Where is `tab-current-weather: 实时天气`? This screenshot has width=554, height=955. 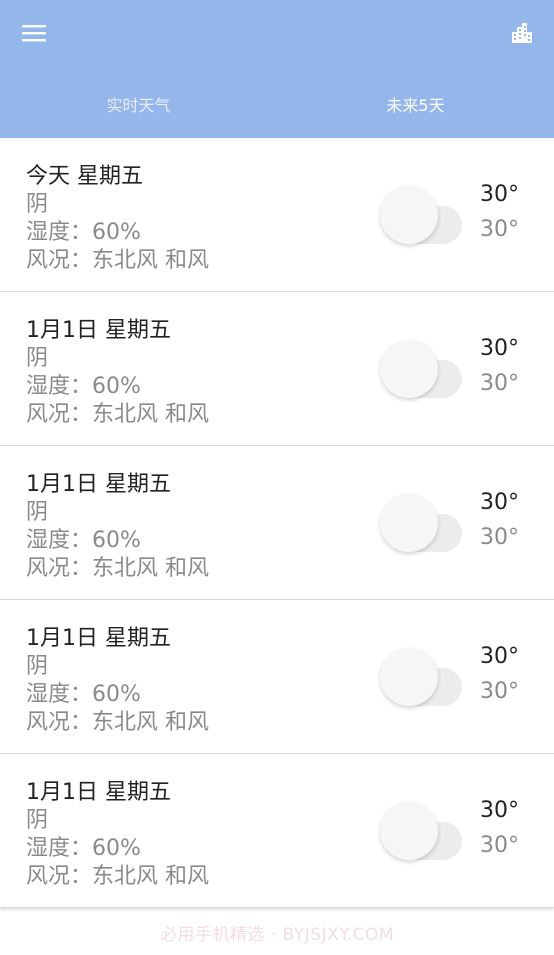
tab-current-weather: 实时天气 is located at coordinates (138, 104).